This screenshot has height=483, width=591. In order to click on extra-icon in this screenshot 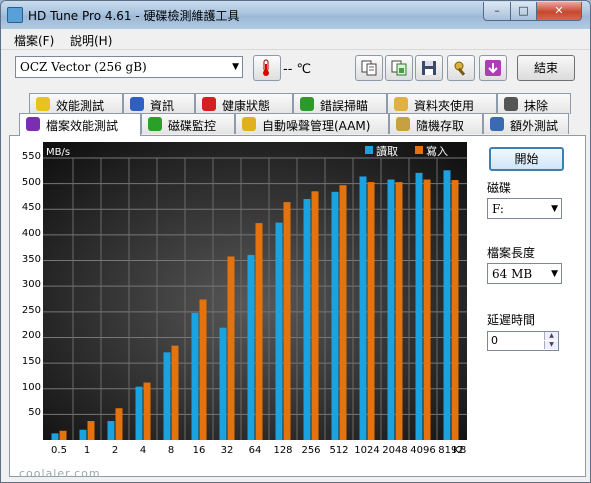, I will do `click(497, 124)`.